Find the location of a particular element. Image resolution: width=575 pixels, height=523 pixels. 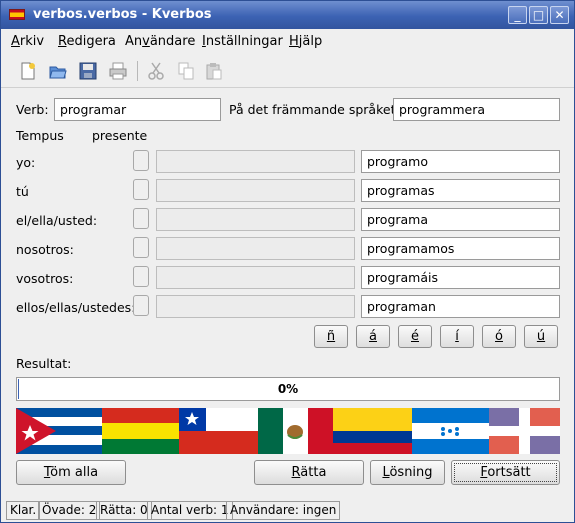

pronoun-label: tú is located at coordinates (22, 191).